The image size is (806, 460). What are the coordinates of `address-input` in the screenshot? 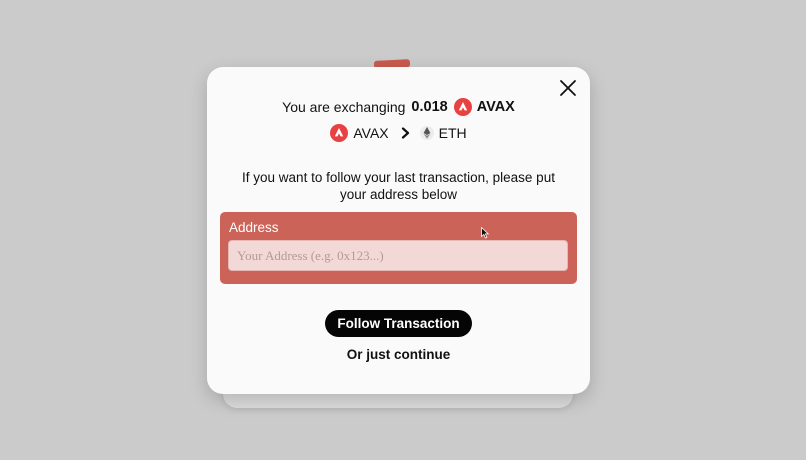 It's located at (398, 255).